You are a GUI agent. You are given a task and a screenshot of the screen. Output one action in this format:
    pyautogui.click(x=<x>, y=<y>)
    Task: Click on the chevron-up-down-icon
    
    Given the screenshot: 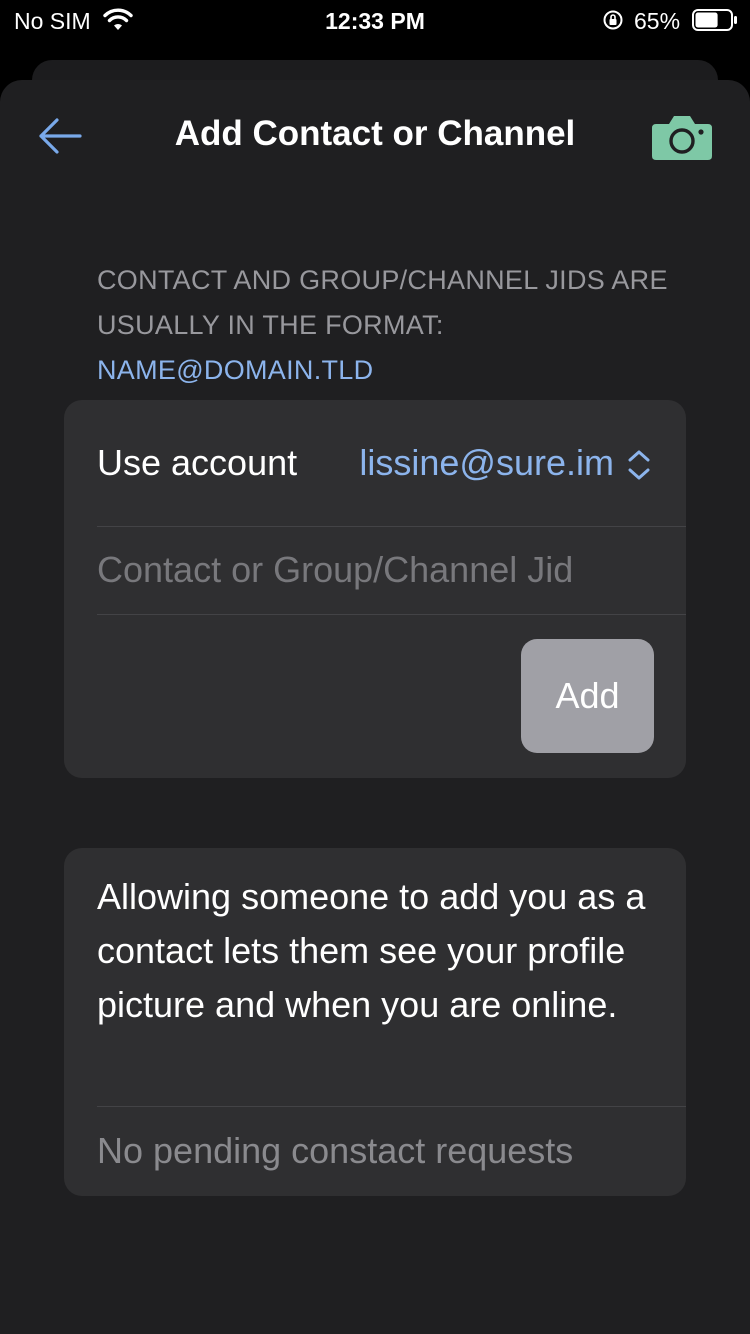 What is the action you would take?
    pyautogui.click(x=639, y=465)
    